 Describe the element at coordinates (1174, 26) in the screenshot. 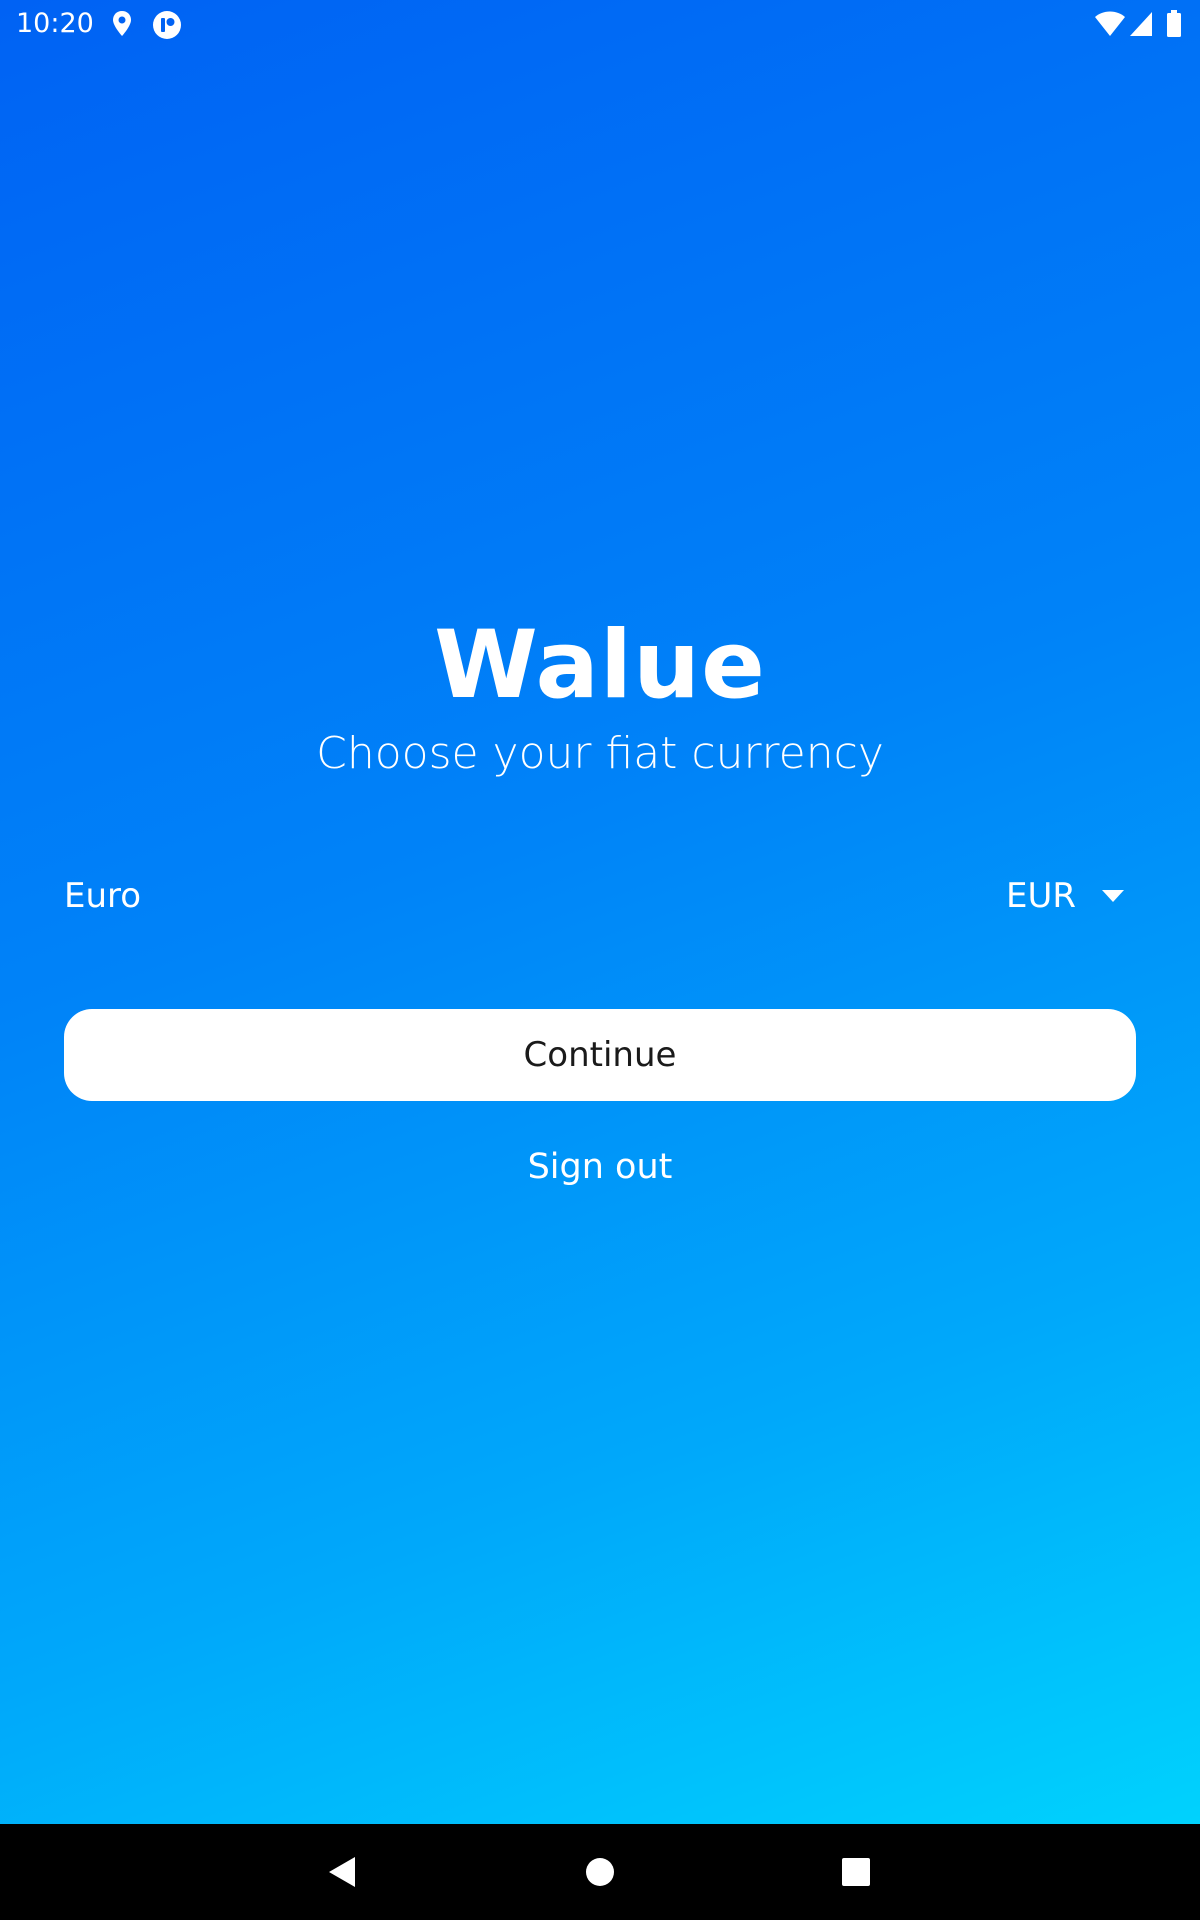

I see `battery-icon` at that location.